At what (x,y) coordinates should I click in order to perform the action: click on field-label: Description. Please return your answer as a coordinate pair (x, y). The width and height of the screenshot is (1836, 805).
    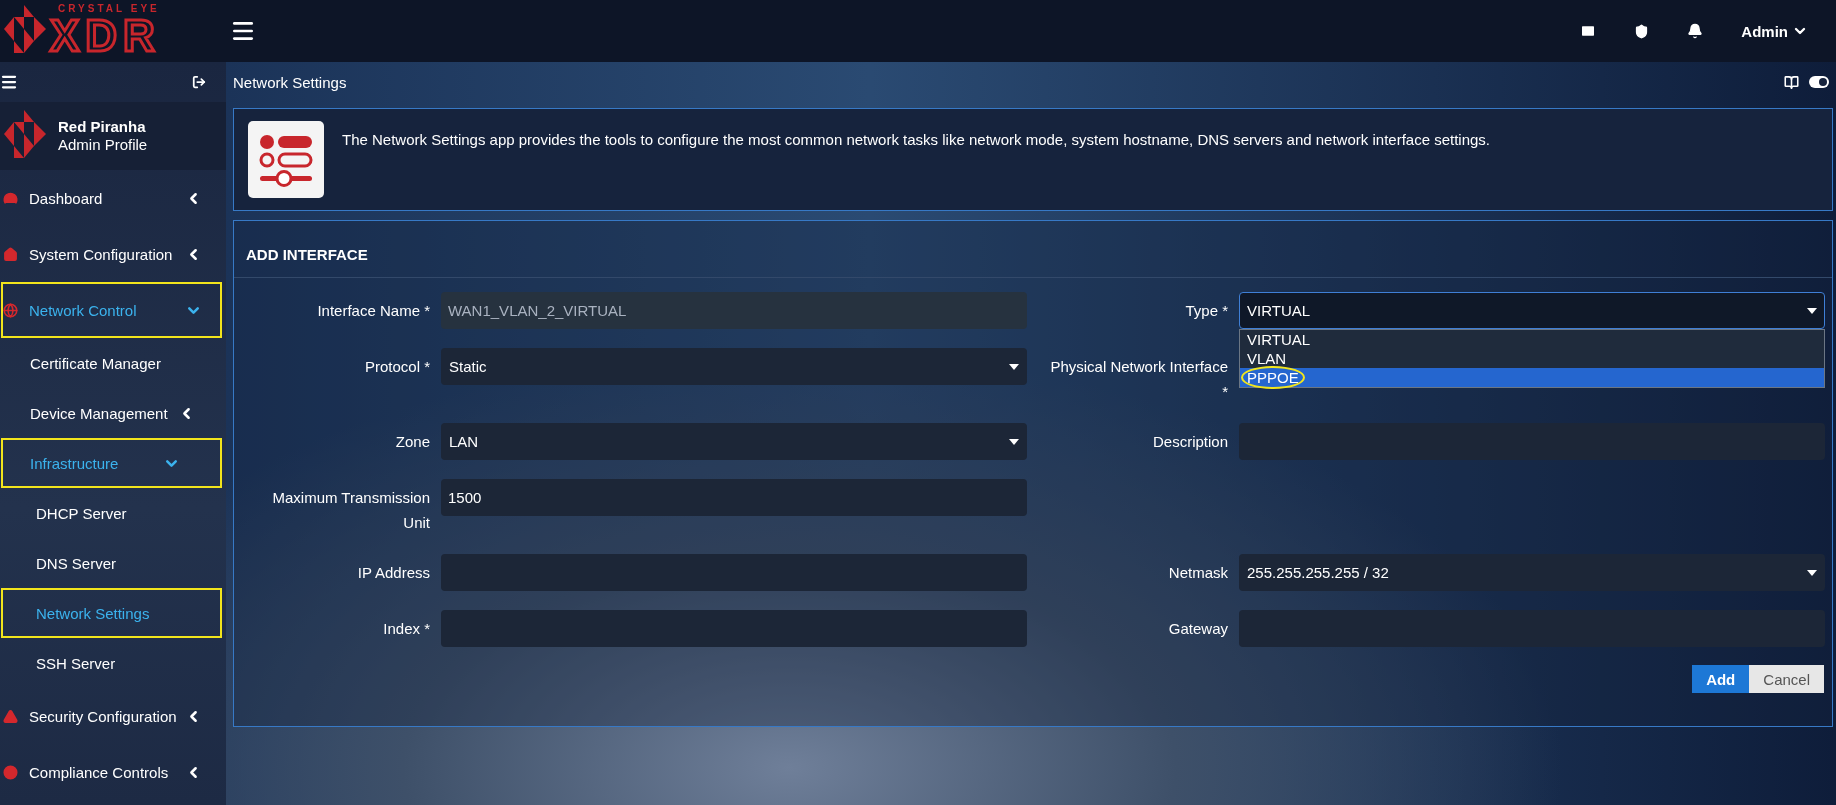
    Looking at the image, I should click on (1189, 442).